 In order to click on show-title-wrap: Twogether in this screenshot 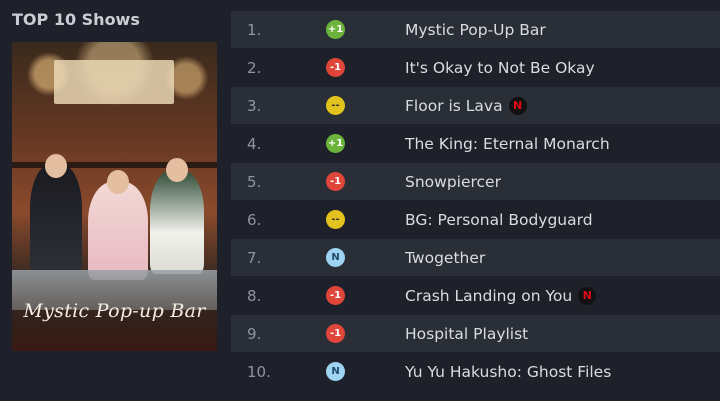, I will do `click(445, 258)`.